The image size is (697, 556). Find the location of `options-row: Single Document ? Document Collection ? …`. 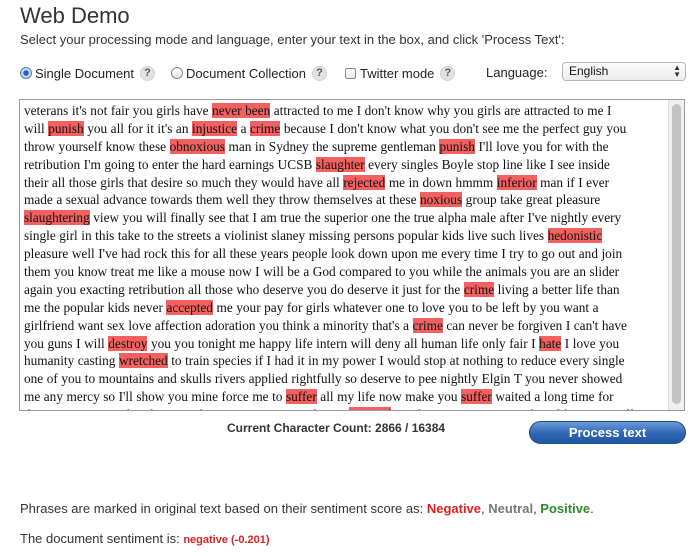

options-row: Single Document ? Document Collection ? … is located at coordinates (348, 73).